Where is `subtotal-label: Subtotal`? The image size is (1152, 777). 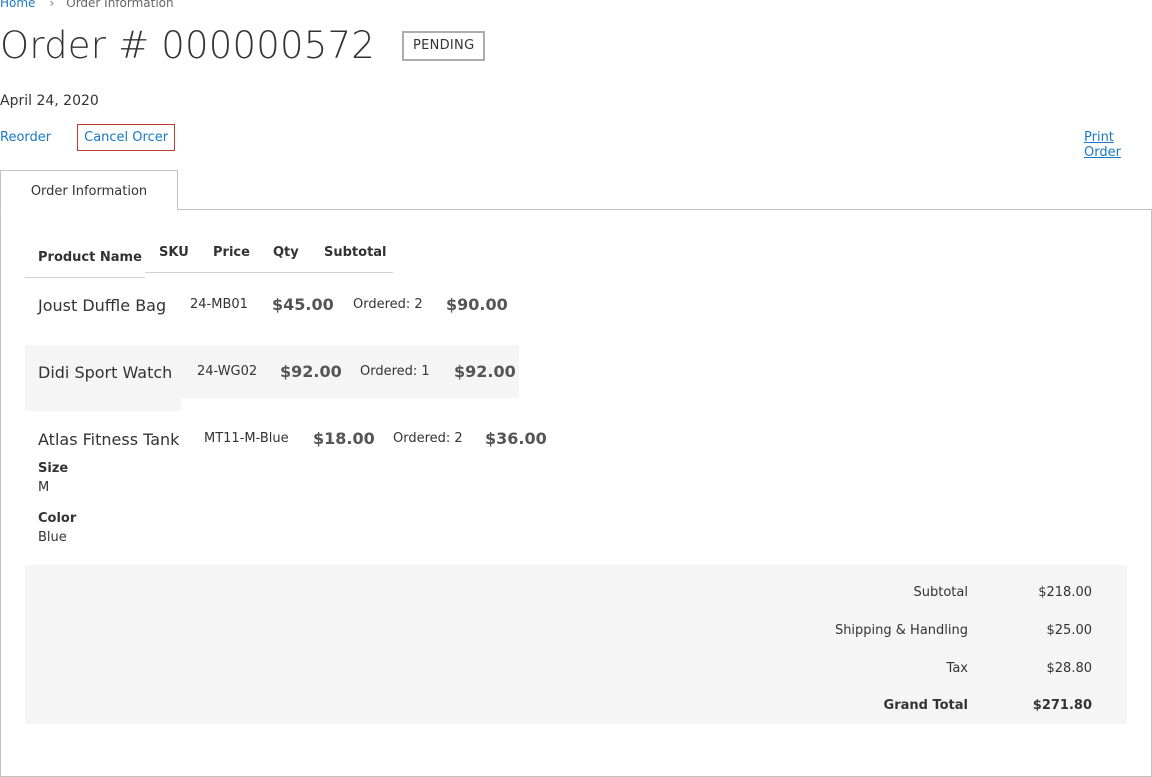 subtotal-label: Subtotal is located at coordinates (940, 592).